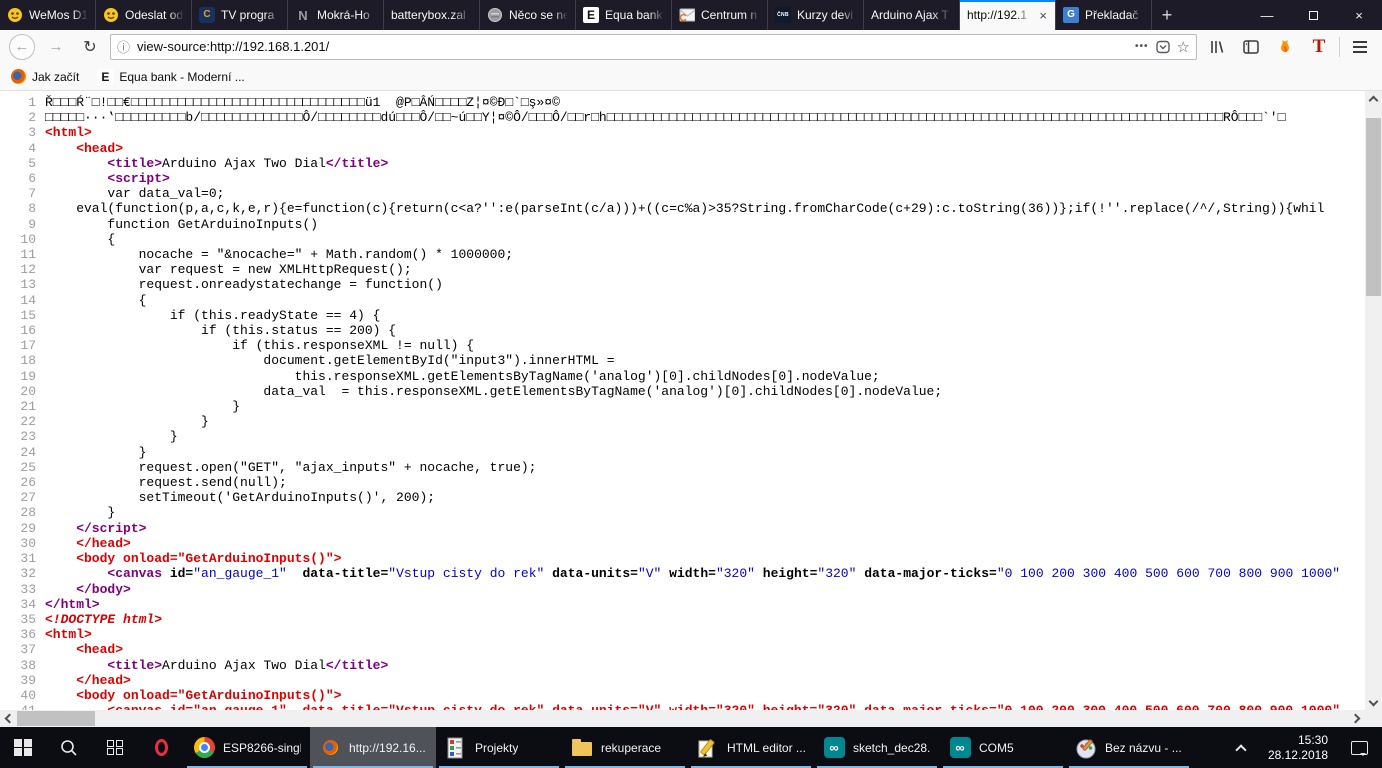 This screenshot has height=768, width=1382. I want to click on clock-date: 28.12.2018, so click(1297, 754).